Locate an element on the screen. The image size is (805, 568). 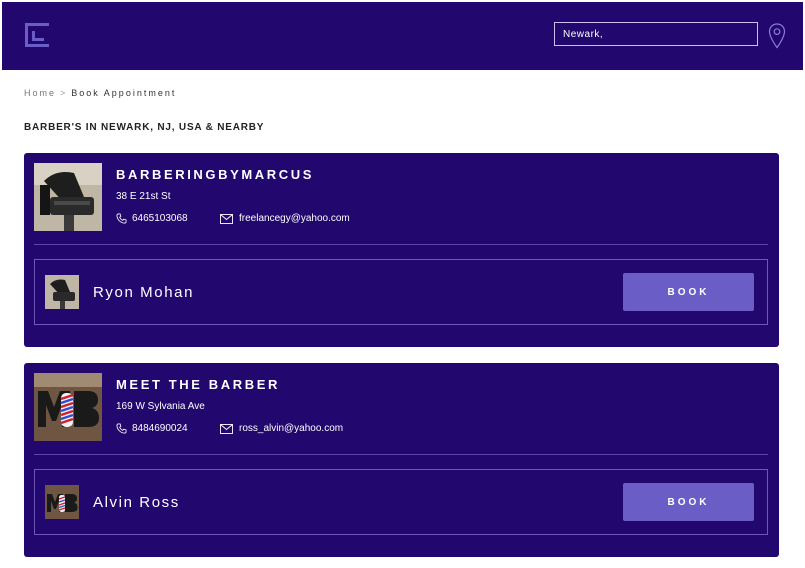
shop-address: 169 W Sylvania Ave is located at coordinates (160, 406).